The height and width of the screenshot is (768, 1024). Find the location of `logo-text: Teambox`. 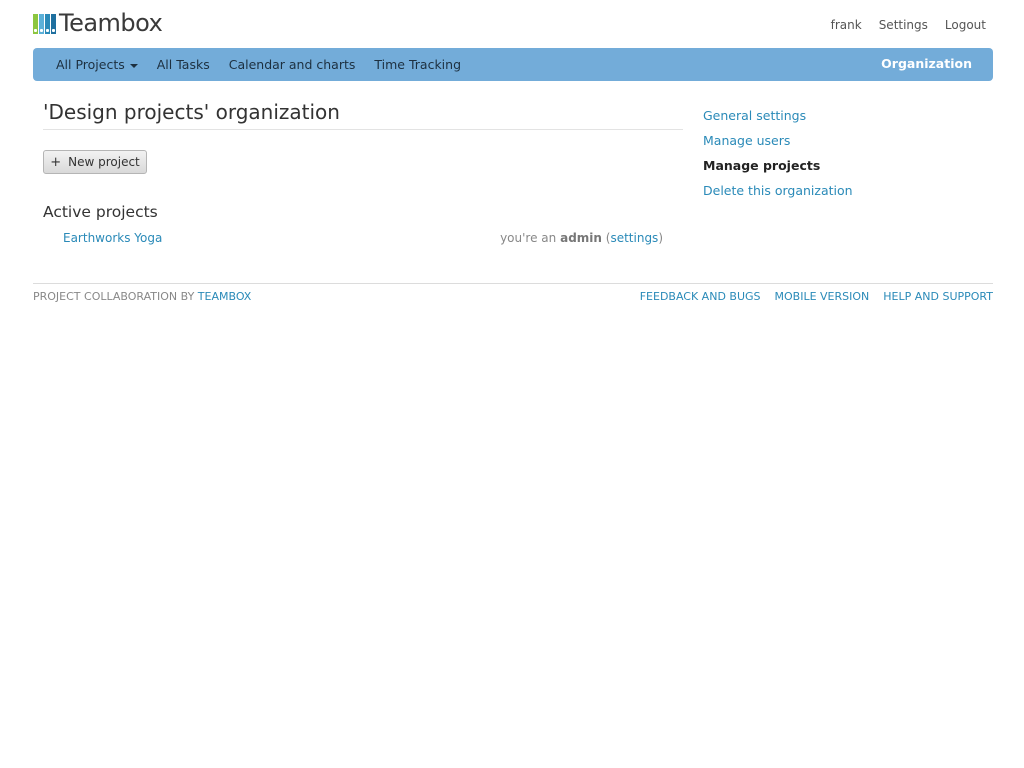

logo-text: Teambox is located at coordinates (111, 23).